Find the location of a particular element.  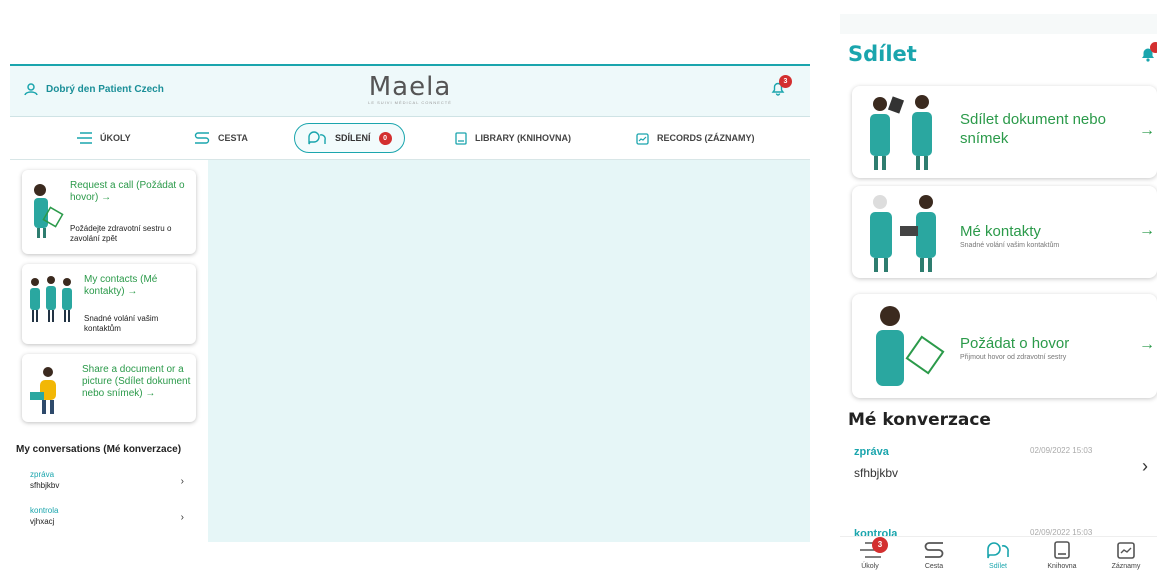

greeting-text: Dobrý den Patient Czech is located at coordinates (105, 89).